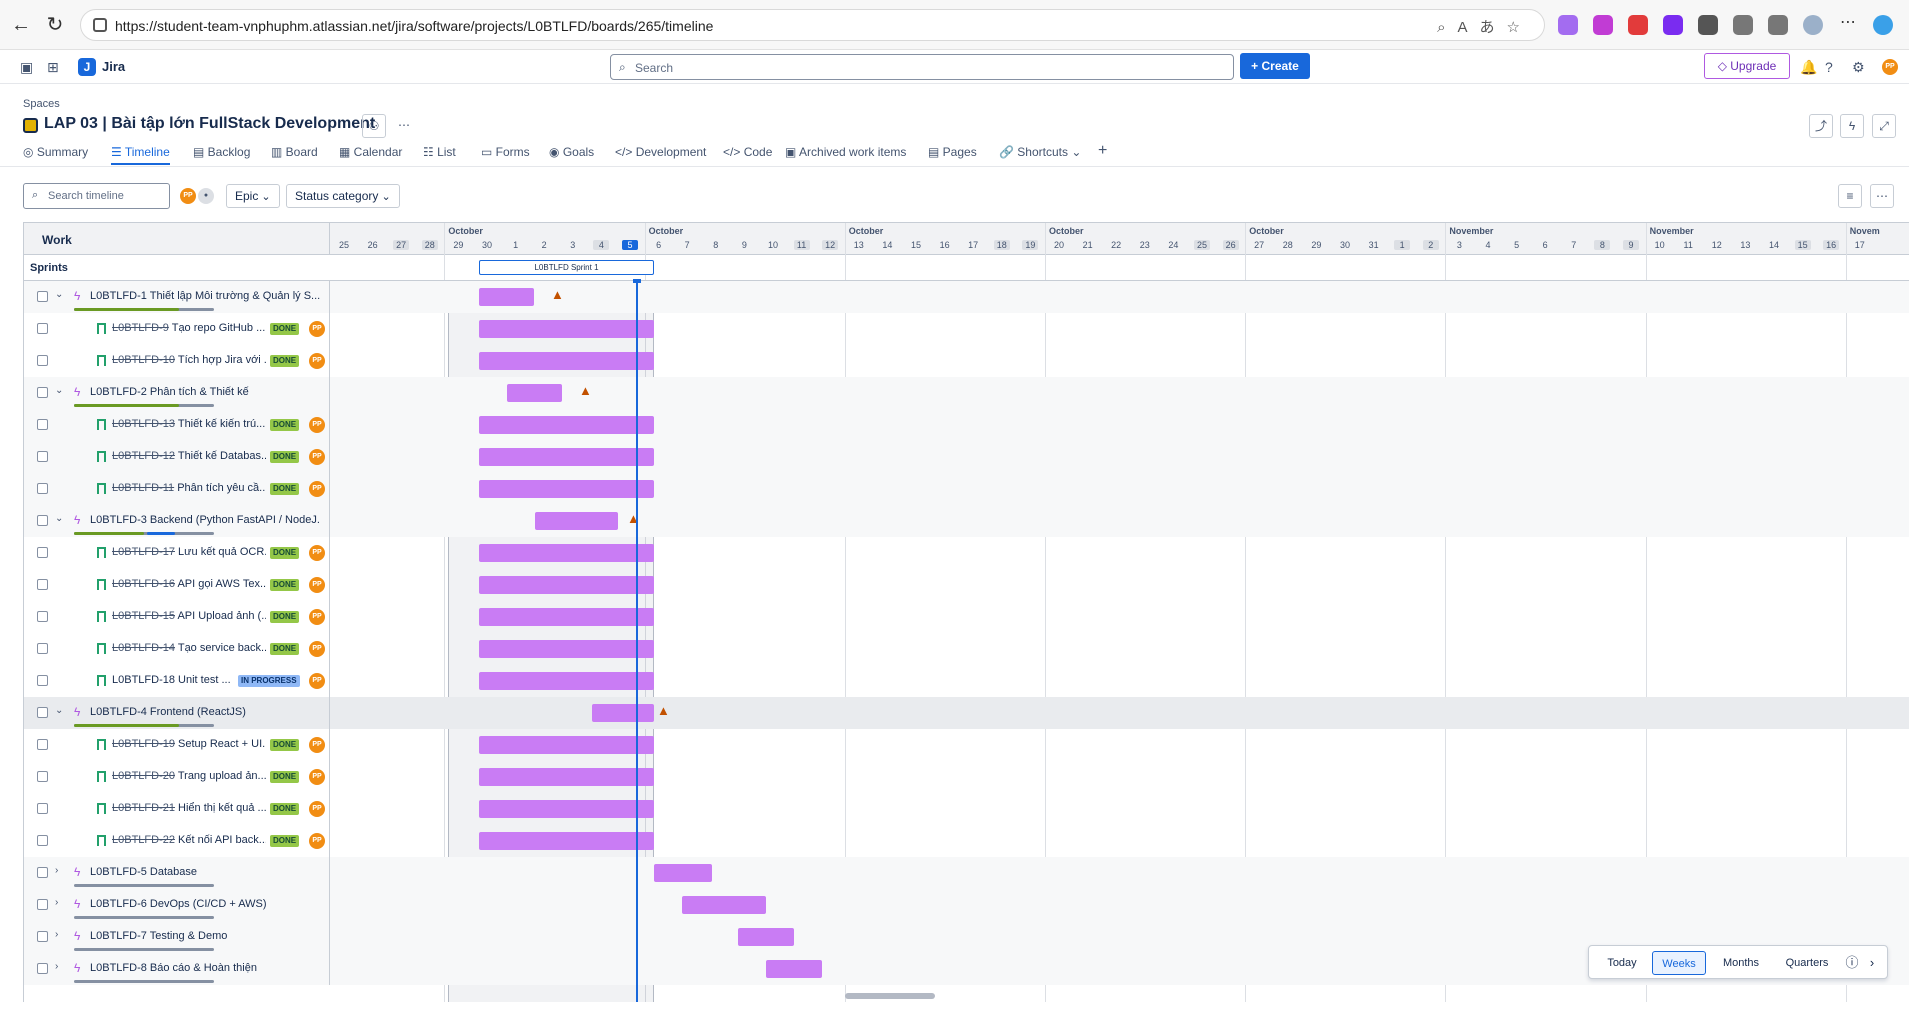  I want to click on tab-list: ☷ List, so click(439, 152).